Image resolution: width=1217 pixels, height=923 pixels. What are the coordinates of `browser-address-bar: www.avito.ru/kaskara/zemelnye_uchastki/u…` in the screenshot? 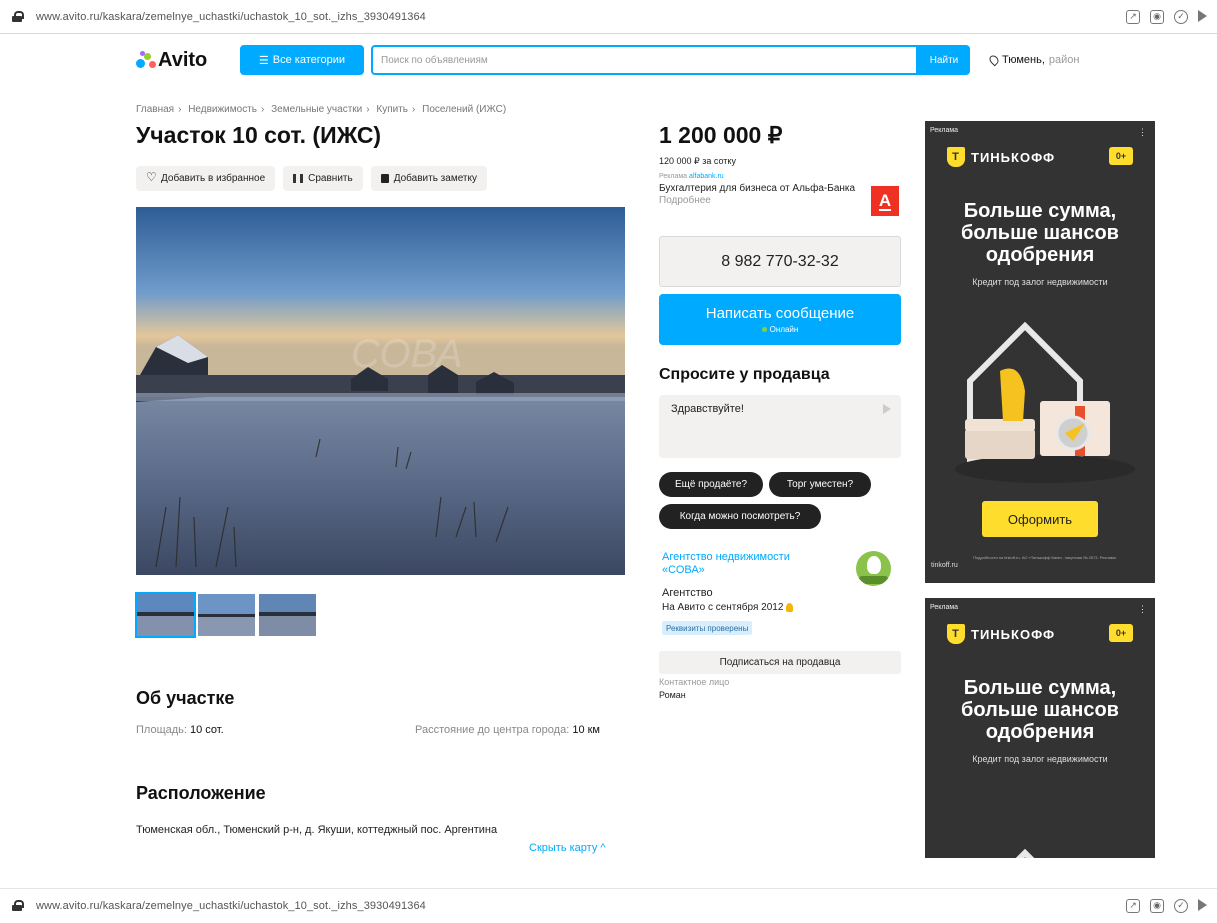 It's located at (608, 17).